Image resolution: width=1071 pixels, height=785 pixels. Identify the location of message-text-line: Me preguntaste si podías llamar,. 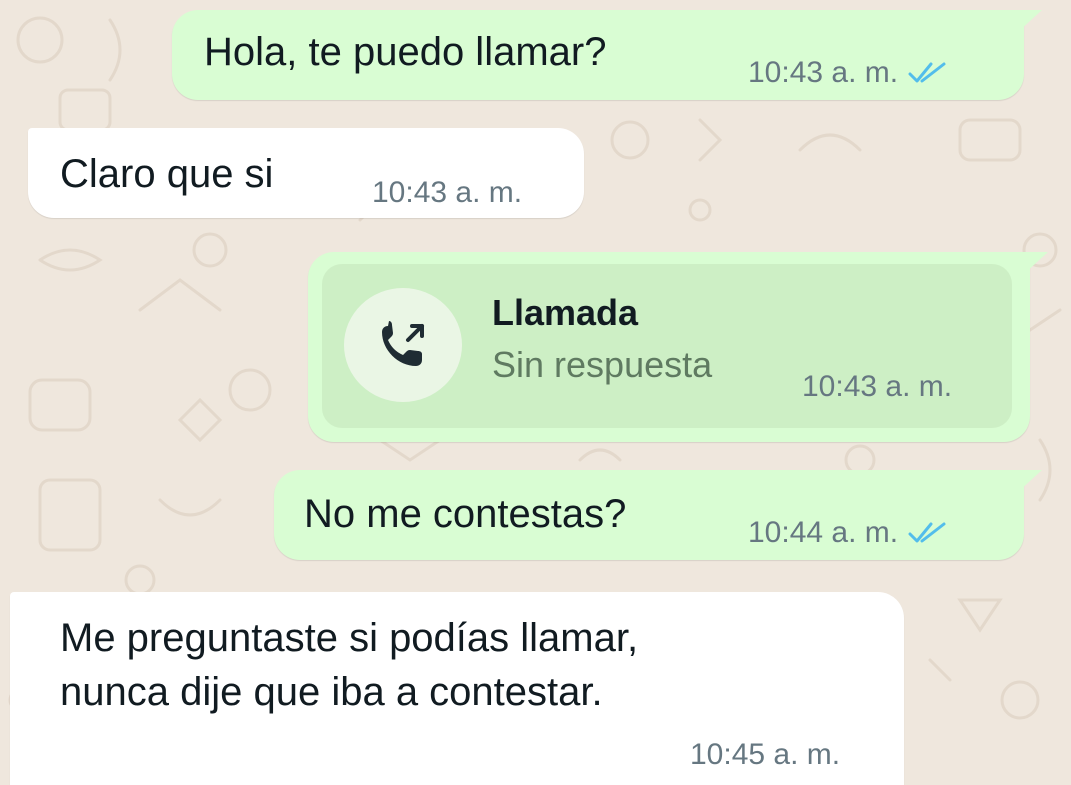
(349, 638).